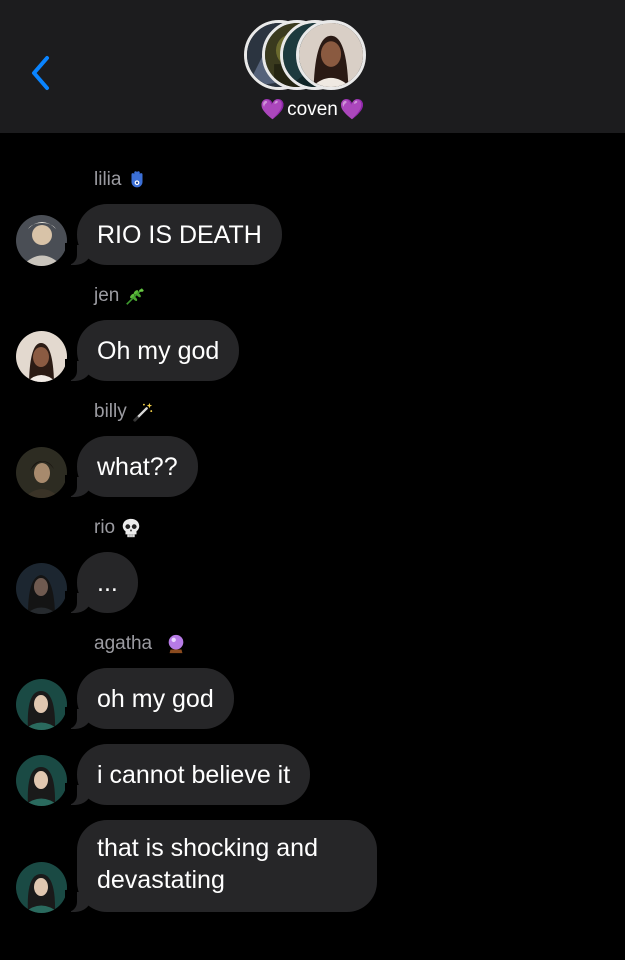 This screenshot has width=625, height=960. Describe the element at coordinates (41, 240) in the screenshot. I see `avatar-lilia` at that location.